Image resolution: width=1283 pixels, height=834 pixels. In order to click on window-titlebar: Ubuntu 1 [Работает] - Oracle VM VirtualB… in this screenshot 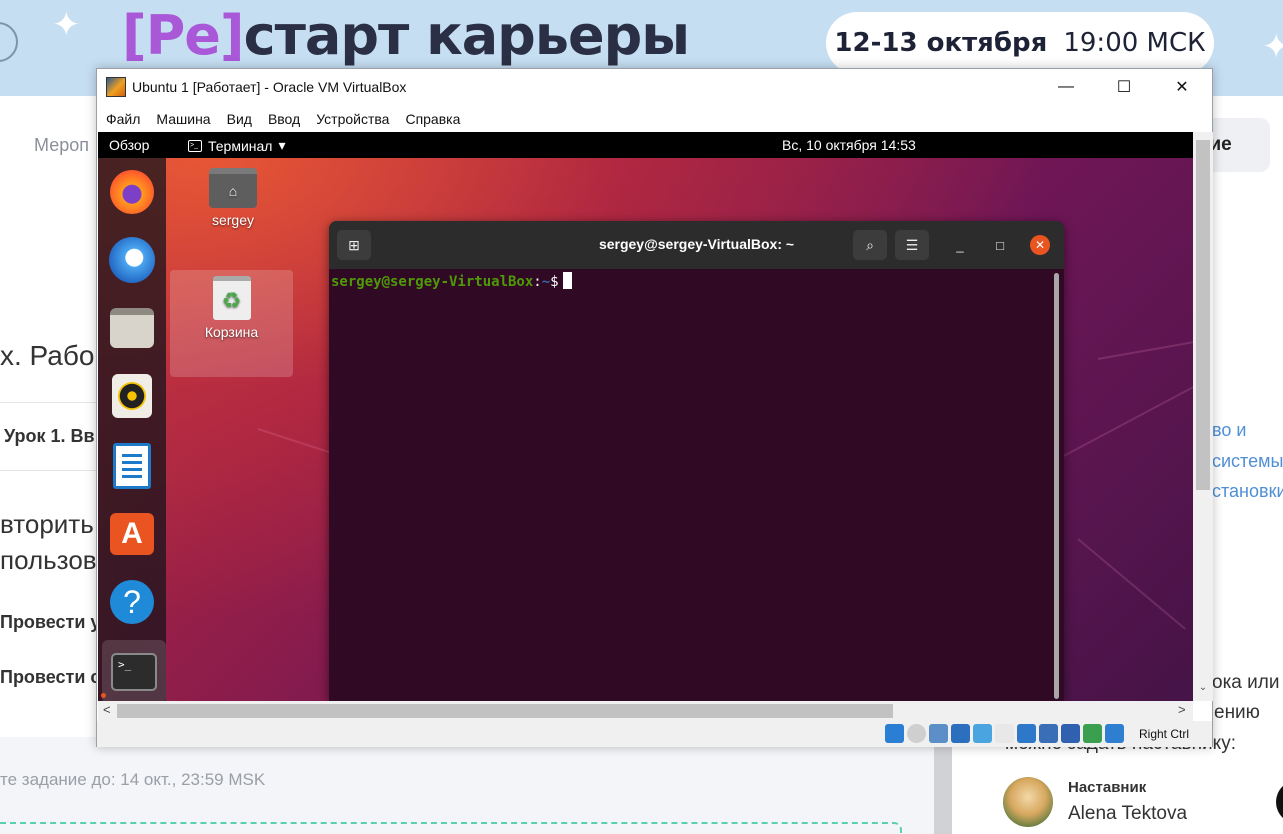, I will do `click(654, 87)`.